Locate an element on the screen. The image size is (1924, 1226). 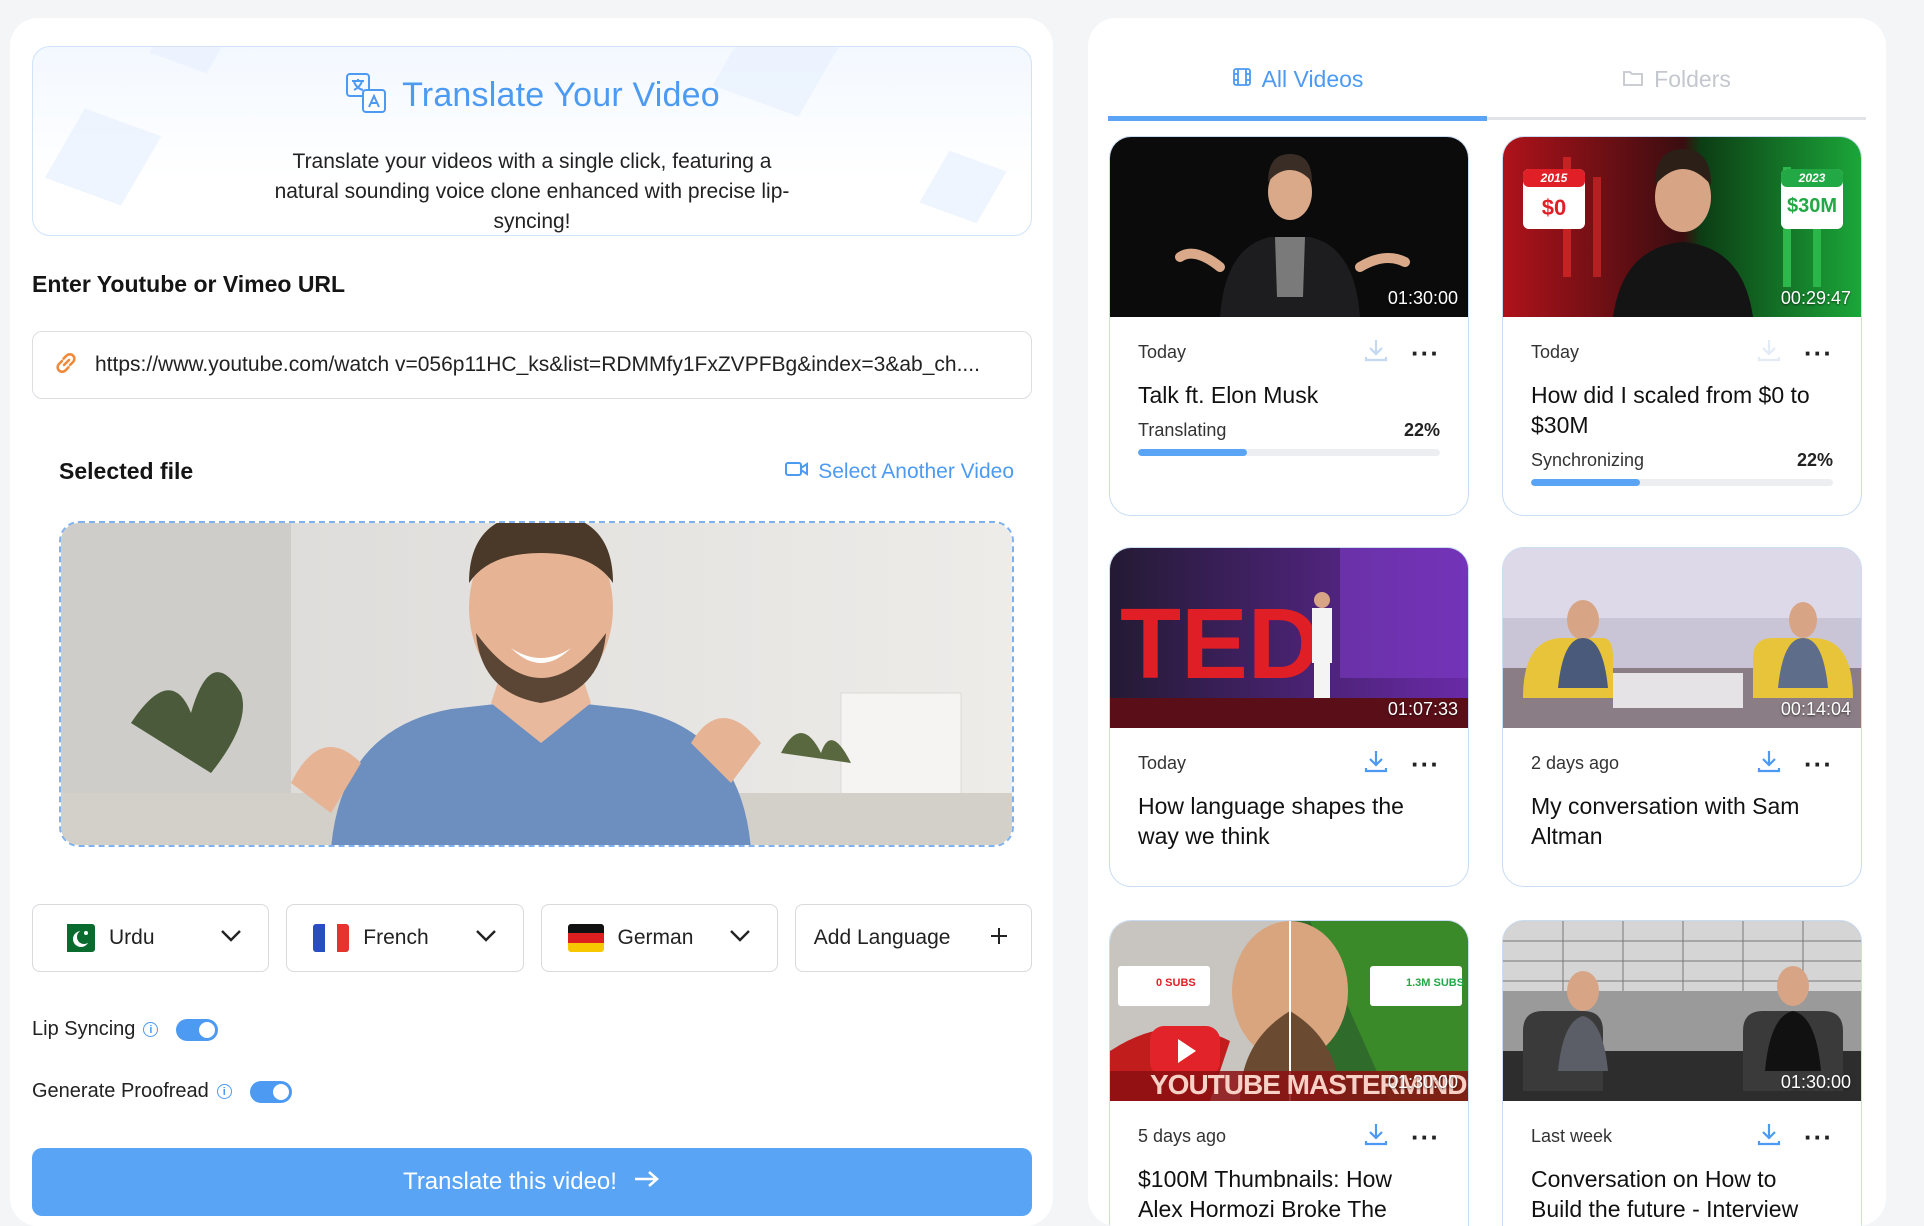
language-selector-row: Urdu French German Add Language is located at coordinates (532, 938).